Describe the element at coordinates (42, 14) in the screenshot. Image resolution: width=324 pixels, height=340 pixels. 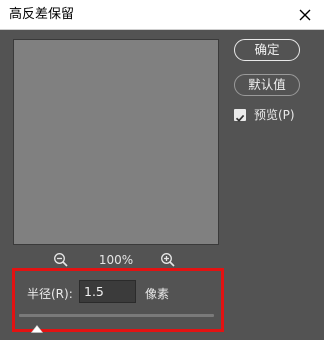
I see `dialog-title: 高反差保留` at that location.